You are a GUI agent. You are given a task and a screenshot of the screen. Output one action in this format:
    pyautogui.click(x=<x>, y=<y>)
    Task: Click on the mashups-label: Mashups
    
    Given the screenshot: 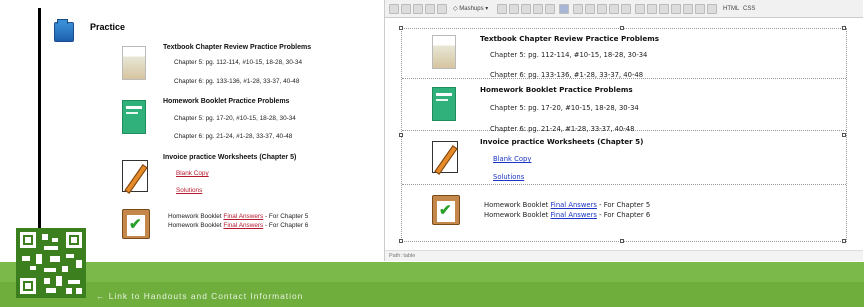 What is the action you would take?
    pyautogui.click(x=471, y=9)
    